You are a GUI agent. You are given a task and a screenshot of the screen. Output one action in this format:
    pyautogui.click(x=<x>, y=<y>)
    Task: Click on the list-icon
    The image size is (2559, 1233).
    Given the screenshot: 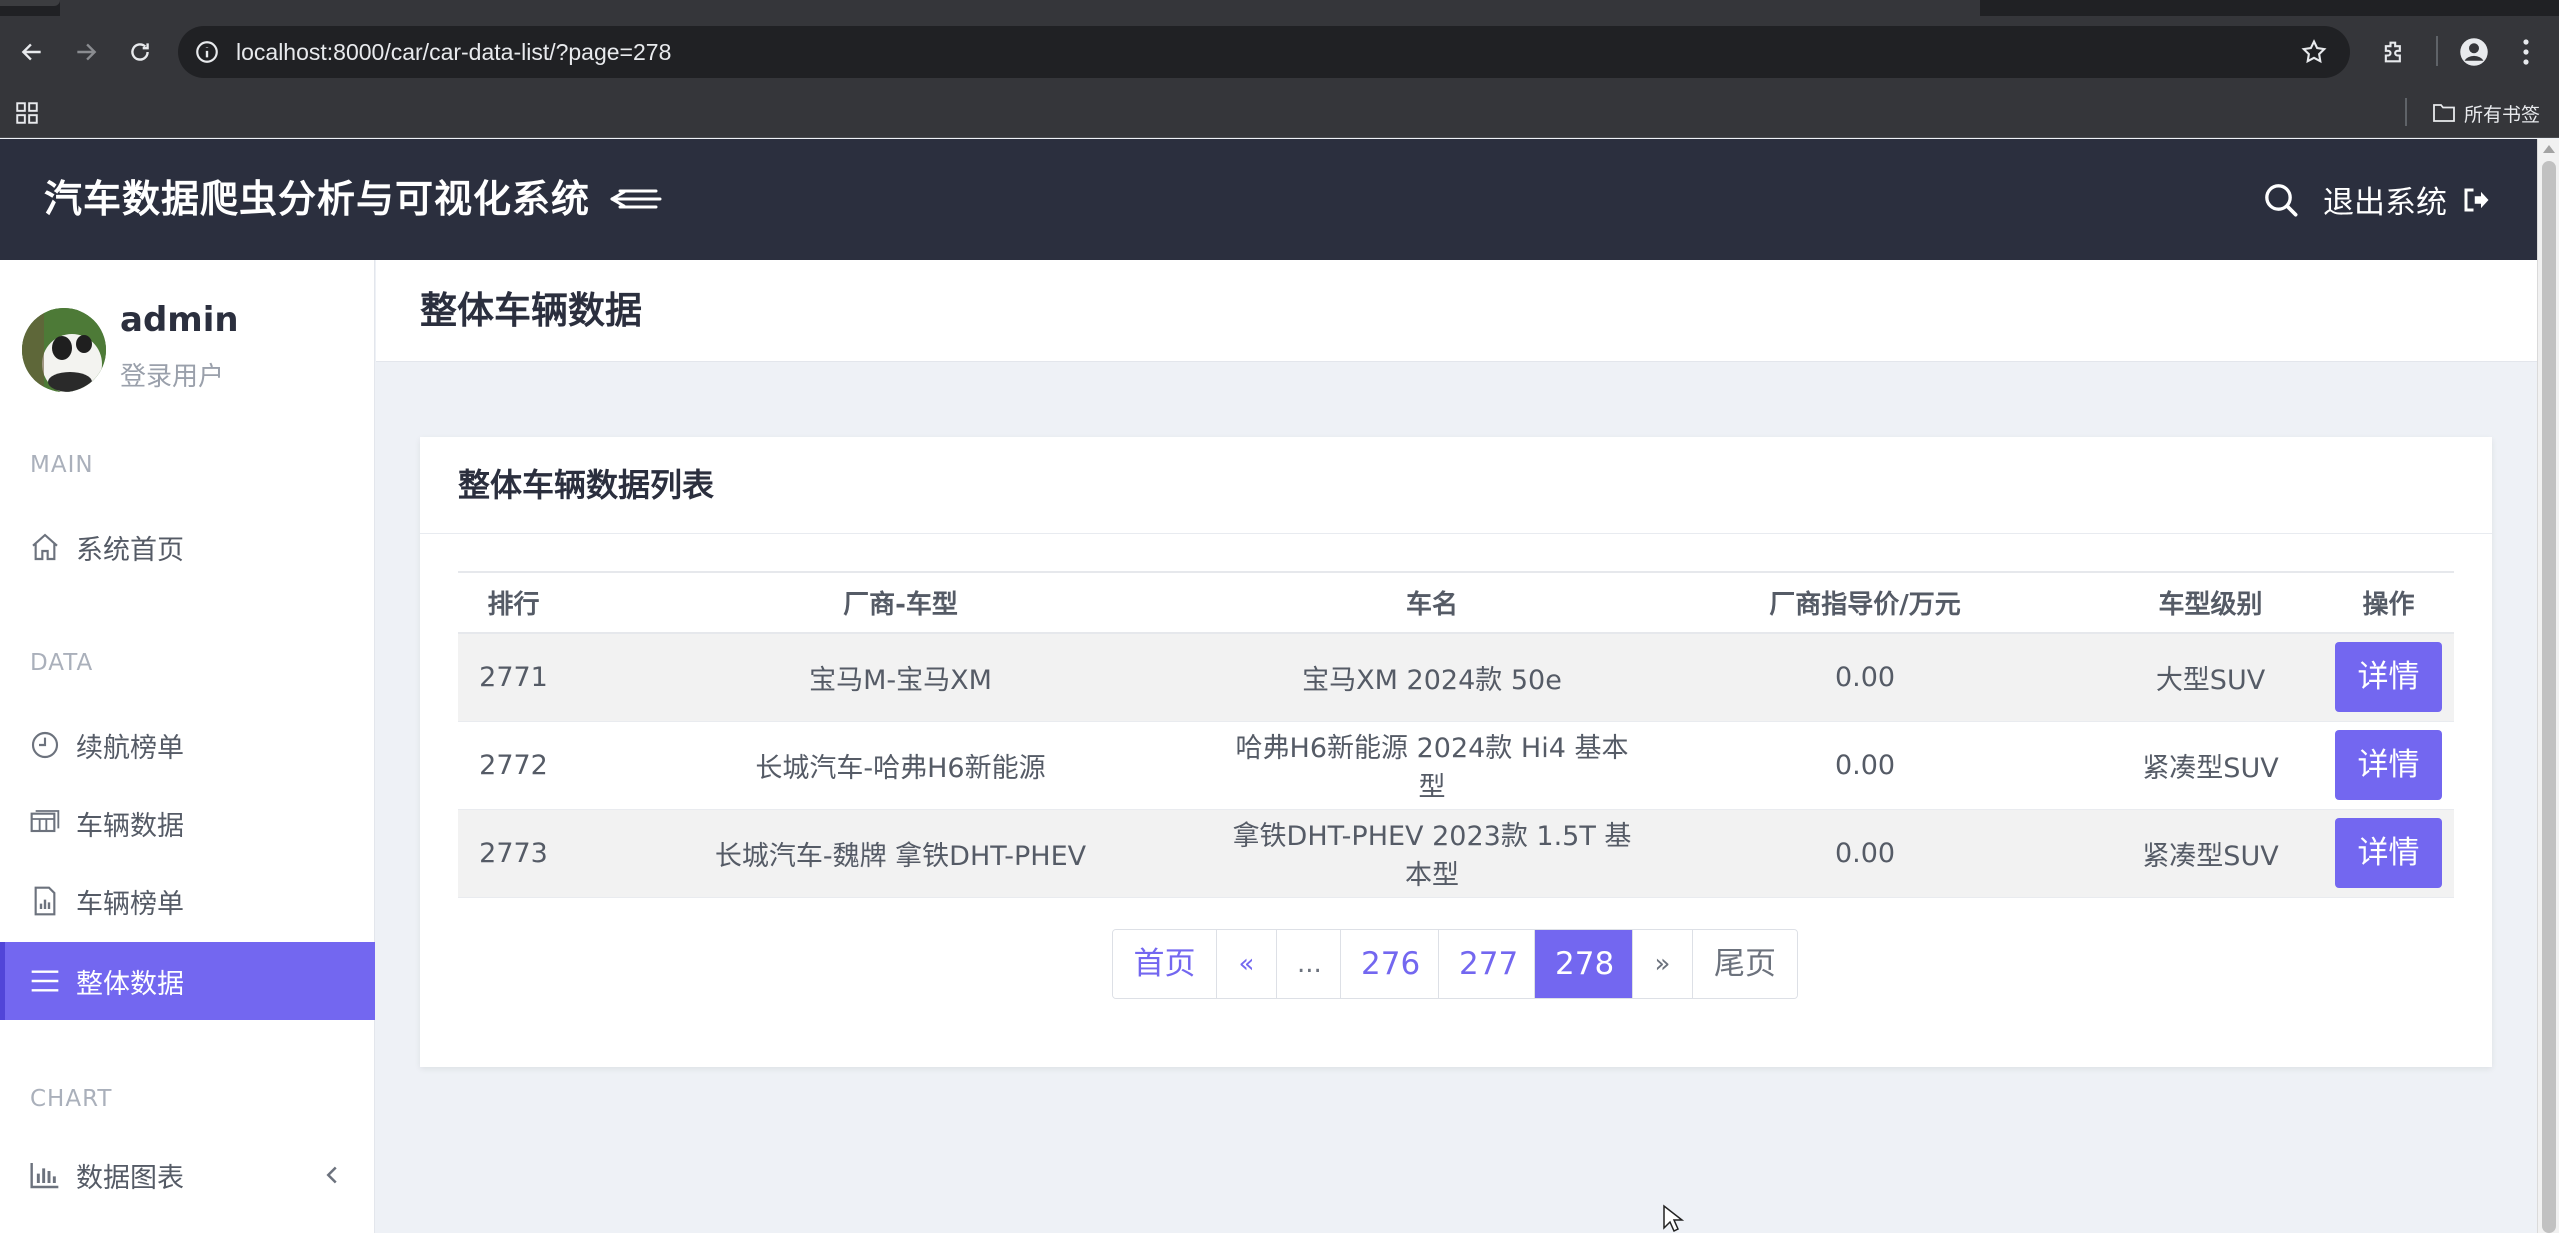 What is the action you would take?
    pyautogui.click(x=45, y=981)
    